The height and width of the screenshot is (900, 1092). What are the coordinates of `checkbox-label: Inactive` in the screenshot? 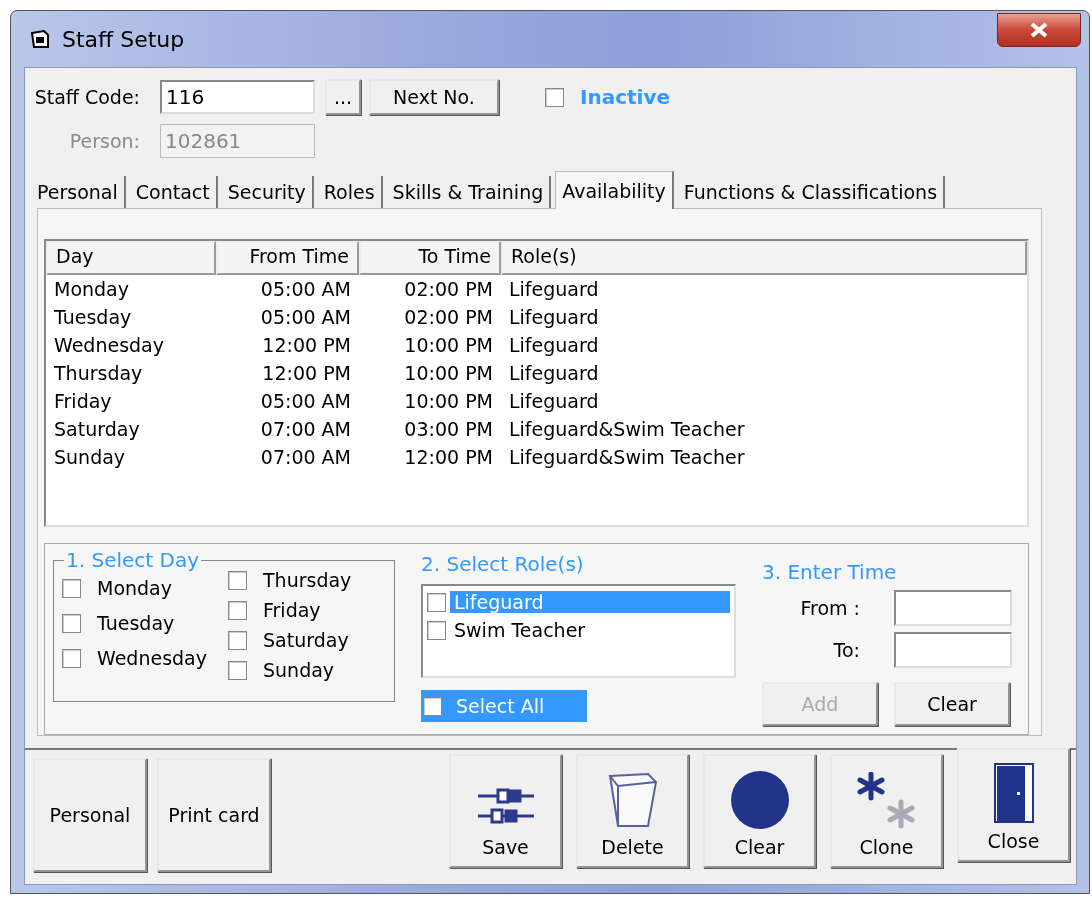 It's located at (625, 97).